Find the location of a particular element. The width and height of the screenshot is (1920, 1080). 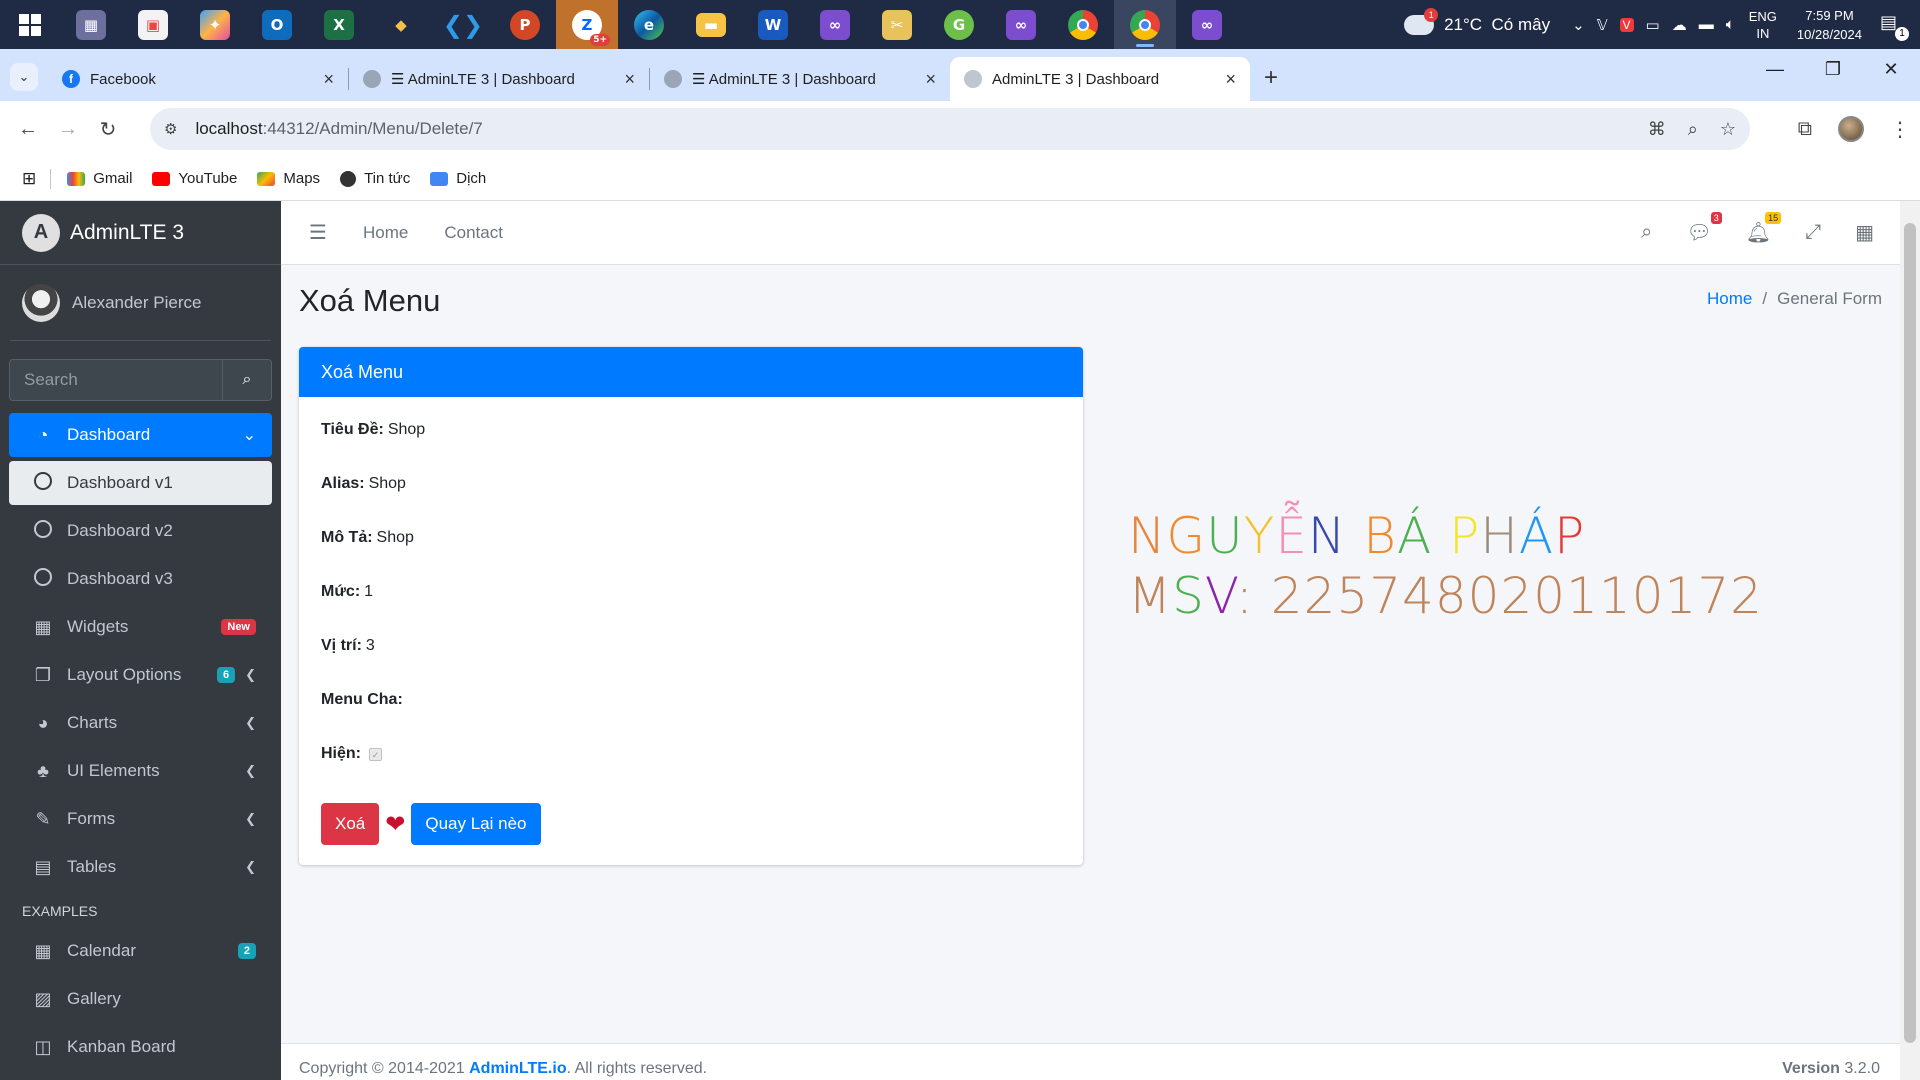

site-info-icon: ⚙ is located at coordinates (170, 129).